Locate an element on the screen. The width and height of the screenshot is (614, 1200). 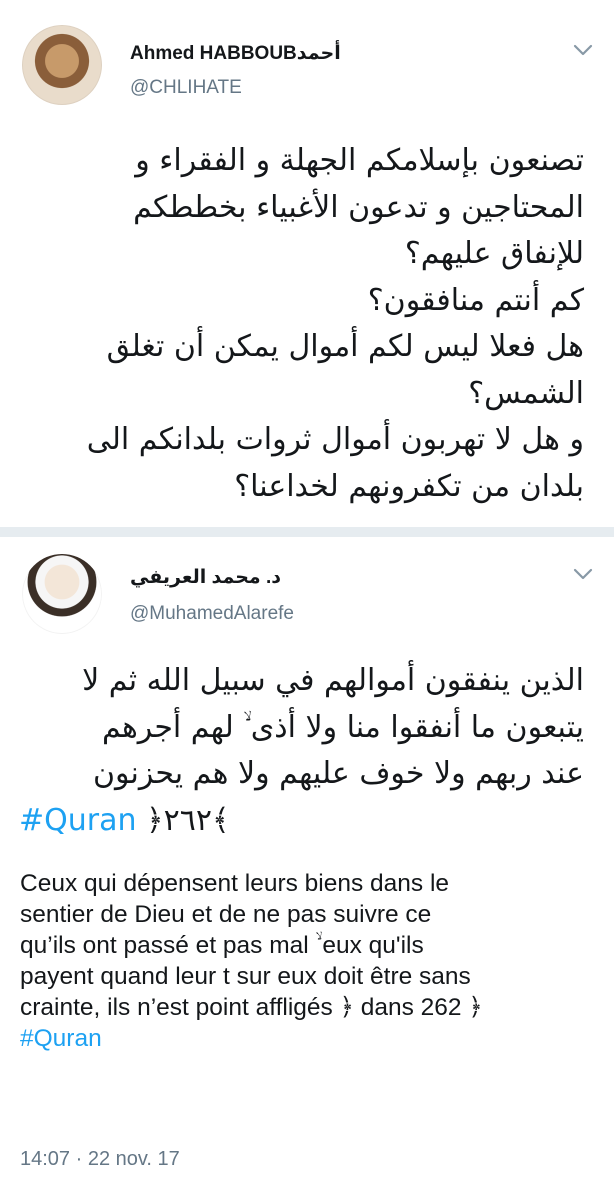
tweet-timestamp: 14:07 · 22 nov. 17 is located at coordinates (100, 1159).